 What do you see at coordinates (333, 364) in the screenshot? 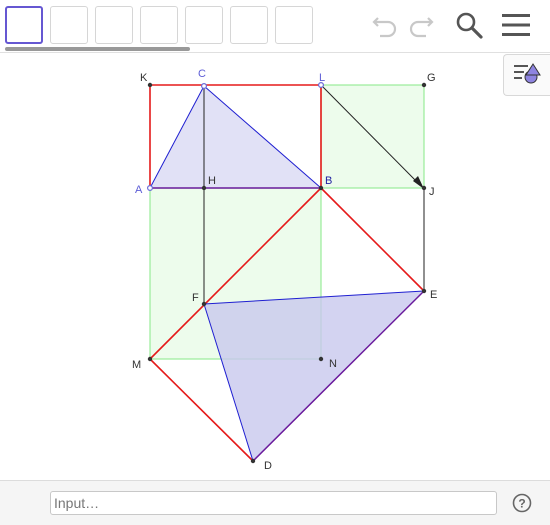
I see `label-n: N` at bounding box center [333, 364].